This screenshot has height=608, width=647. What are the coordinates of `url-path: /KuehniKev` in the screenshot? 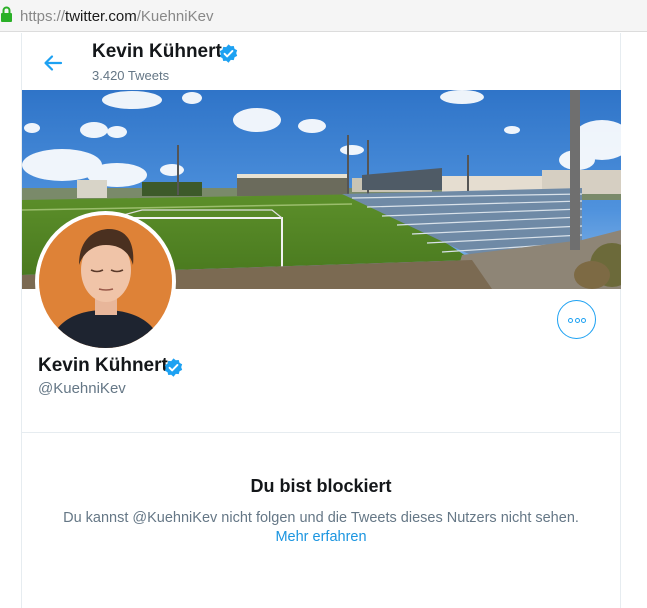 It's located at (175, 16).